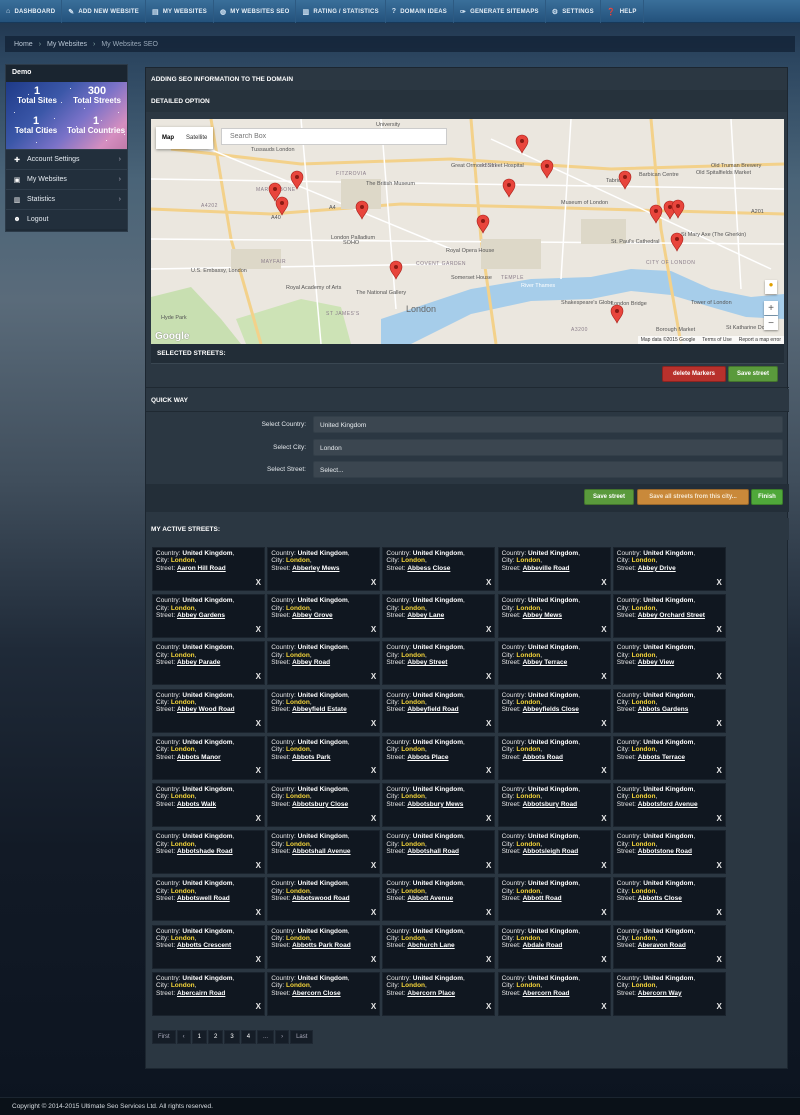 The height and width of the screenshot is (1115, 800). Describe the element at coordinates (201, 568) in the screenshot. I see `street-link: Aaron Hill Road` at that location.